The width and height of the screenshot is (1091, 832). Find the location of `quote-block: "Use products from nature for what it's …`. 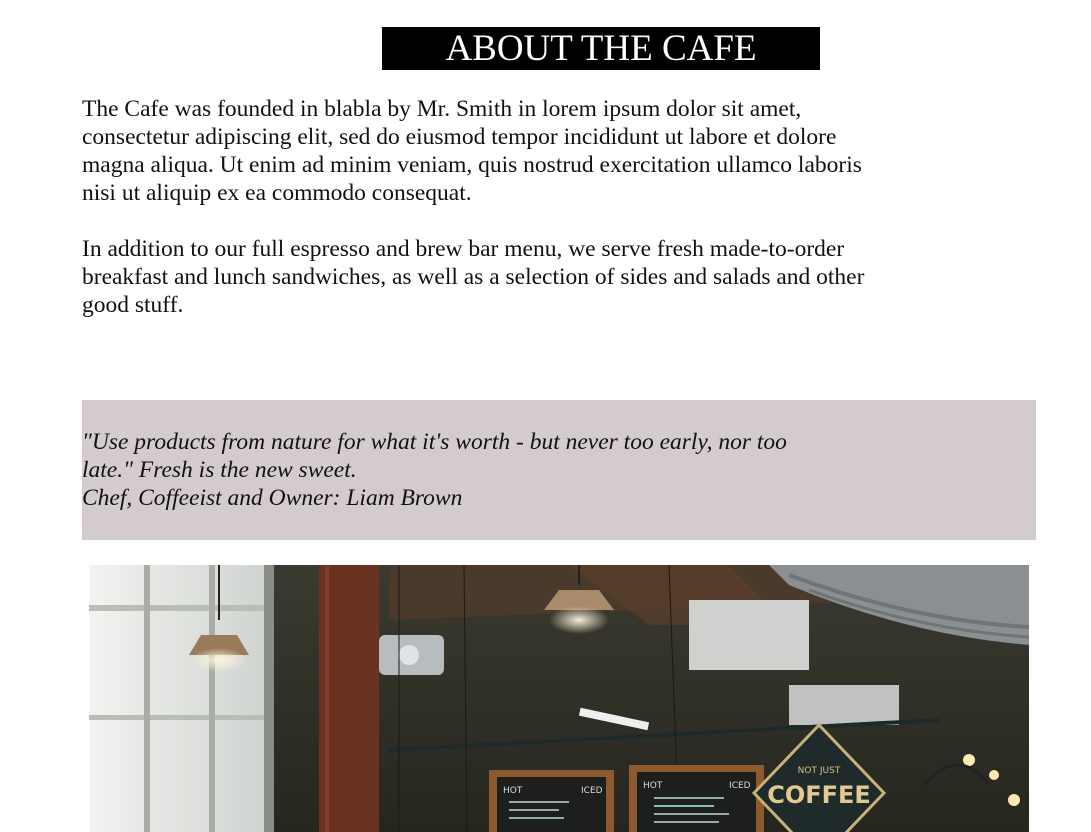

quote-block: "Use products from nature for what it's … is located at coordinates (447, 470).